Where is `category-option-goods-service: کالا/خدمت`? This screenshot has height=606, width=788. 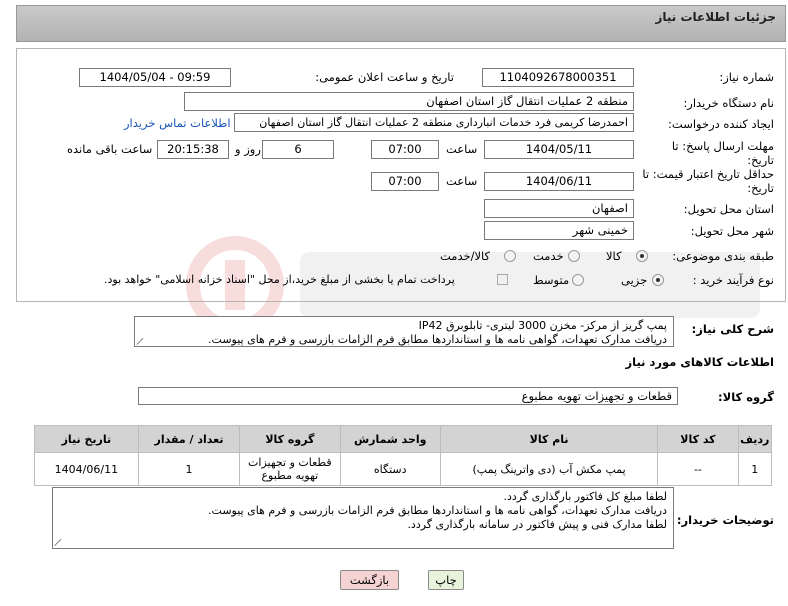 category-option-goods-service: کالا/خدمت is located at coordinates (465, 256).